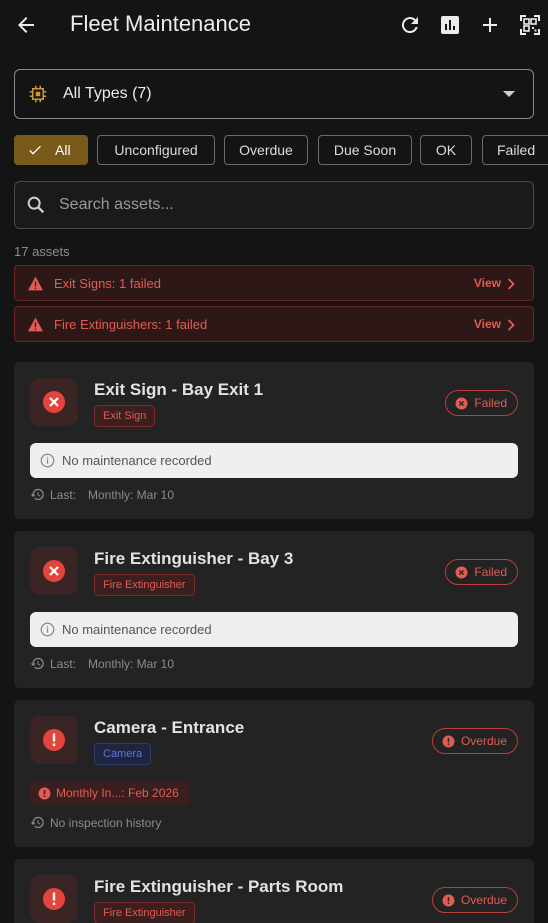 This screenshot has width=548, height=923. What do you see at coordinates (160, 23) in the screenshot?
I see `page-title: Fleet Maintenance` at bounding box center [160, 23].